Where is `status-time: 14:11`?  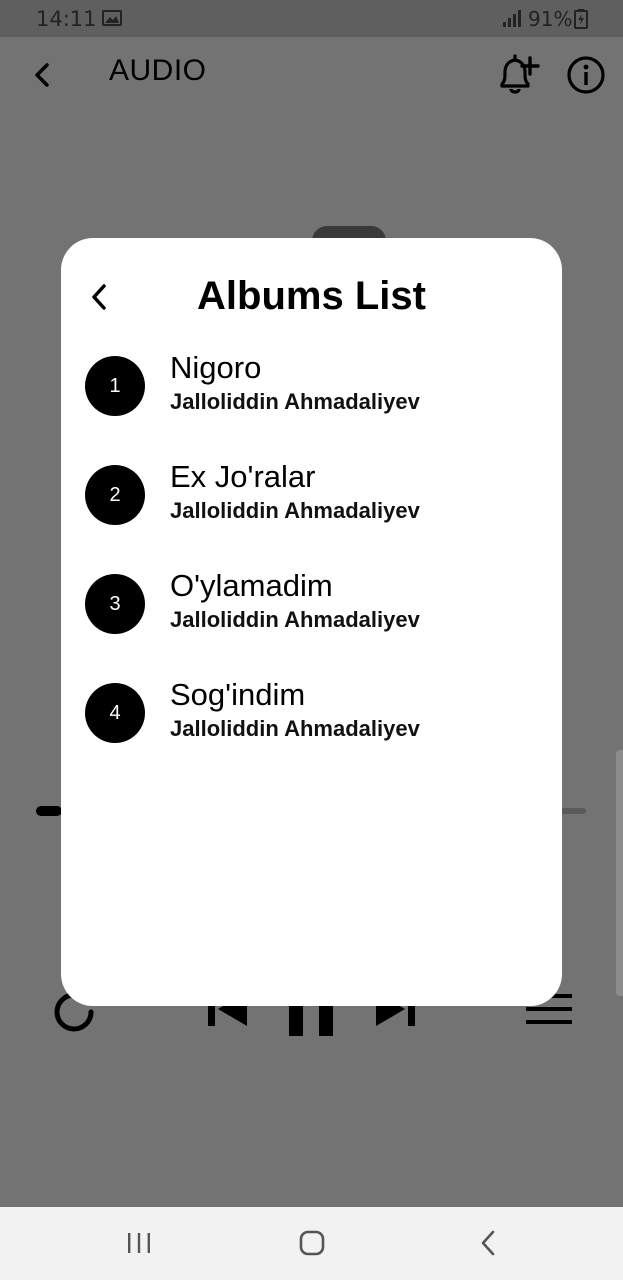
status-time: 14:11 is located at coordinates (66, 19).